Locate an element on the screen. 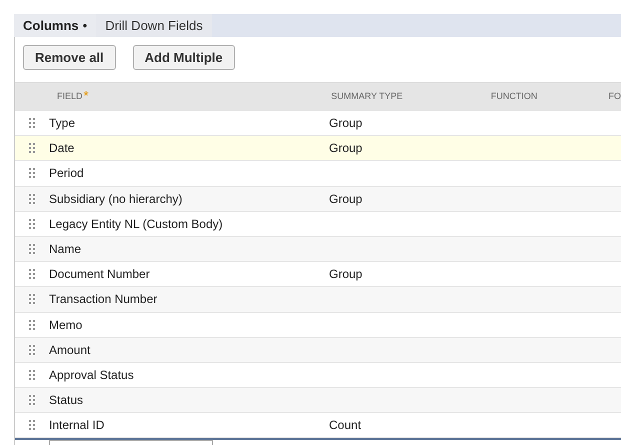  table-row: Subsidiary (no hierarchy) Group is located at coordinates (318, 199).